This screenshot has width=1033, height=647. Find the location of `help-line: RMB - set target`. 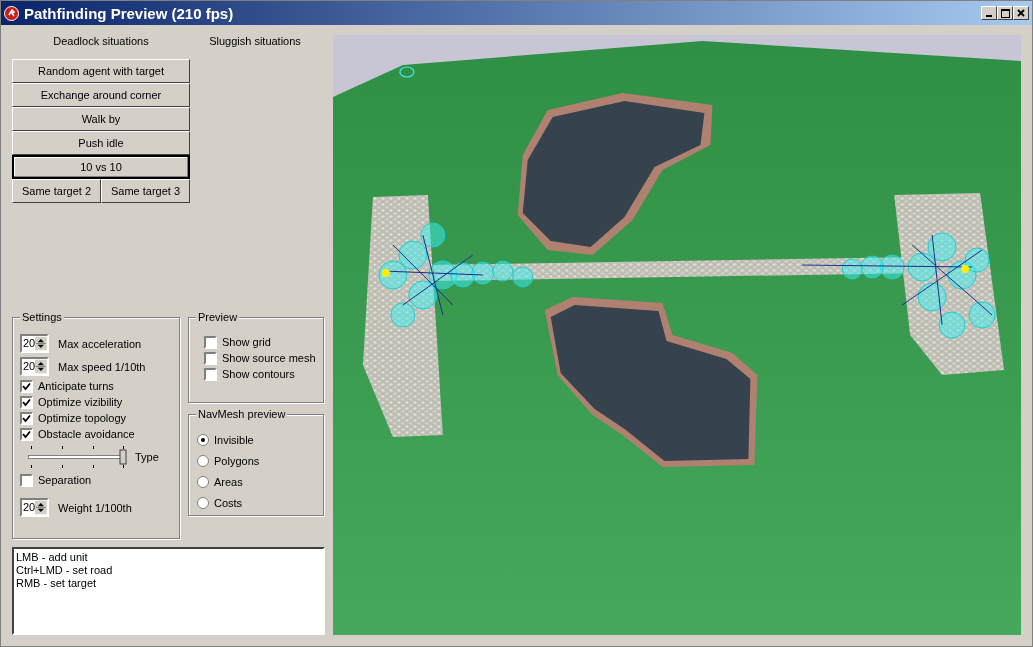

help-line: RMB - set target is located at coordinates (57, 583).